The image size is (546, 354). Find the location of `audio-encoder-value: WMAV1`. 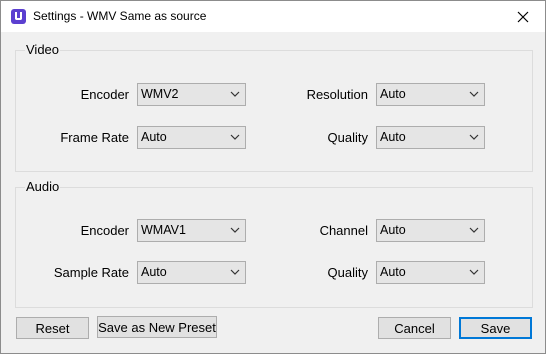

audio-encoder-value: WMAV1 is located at coordinates (163, 230).